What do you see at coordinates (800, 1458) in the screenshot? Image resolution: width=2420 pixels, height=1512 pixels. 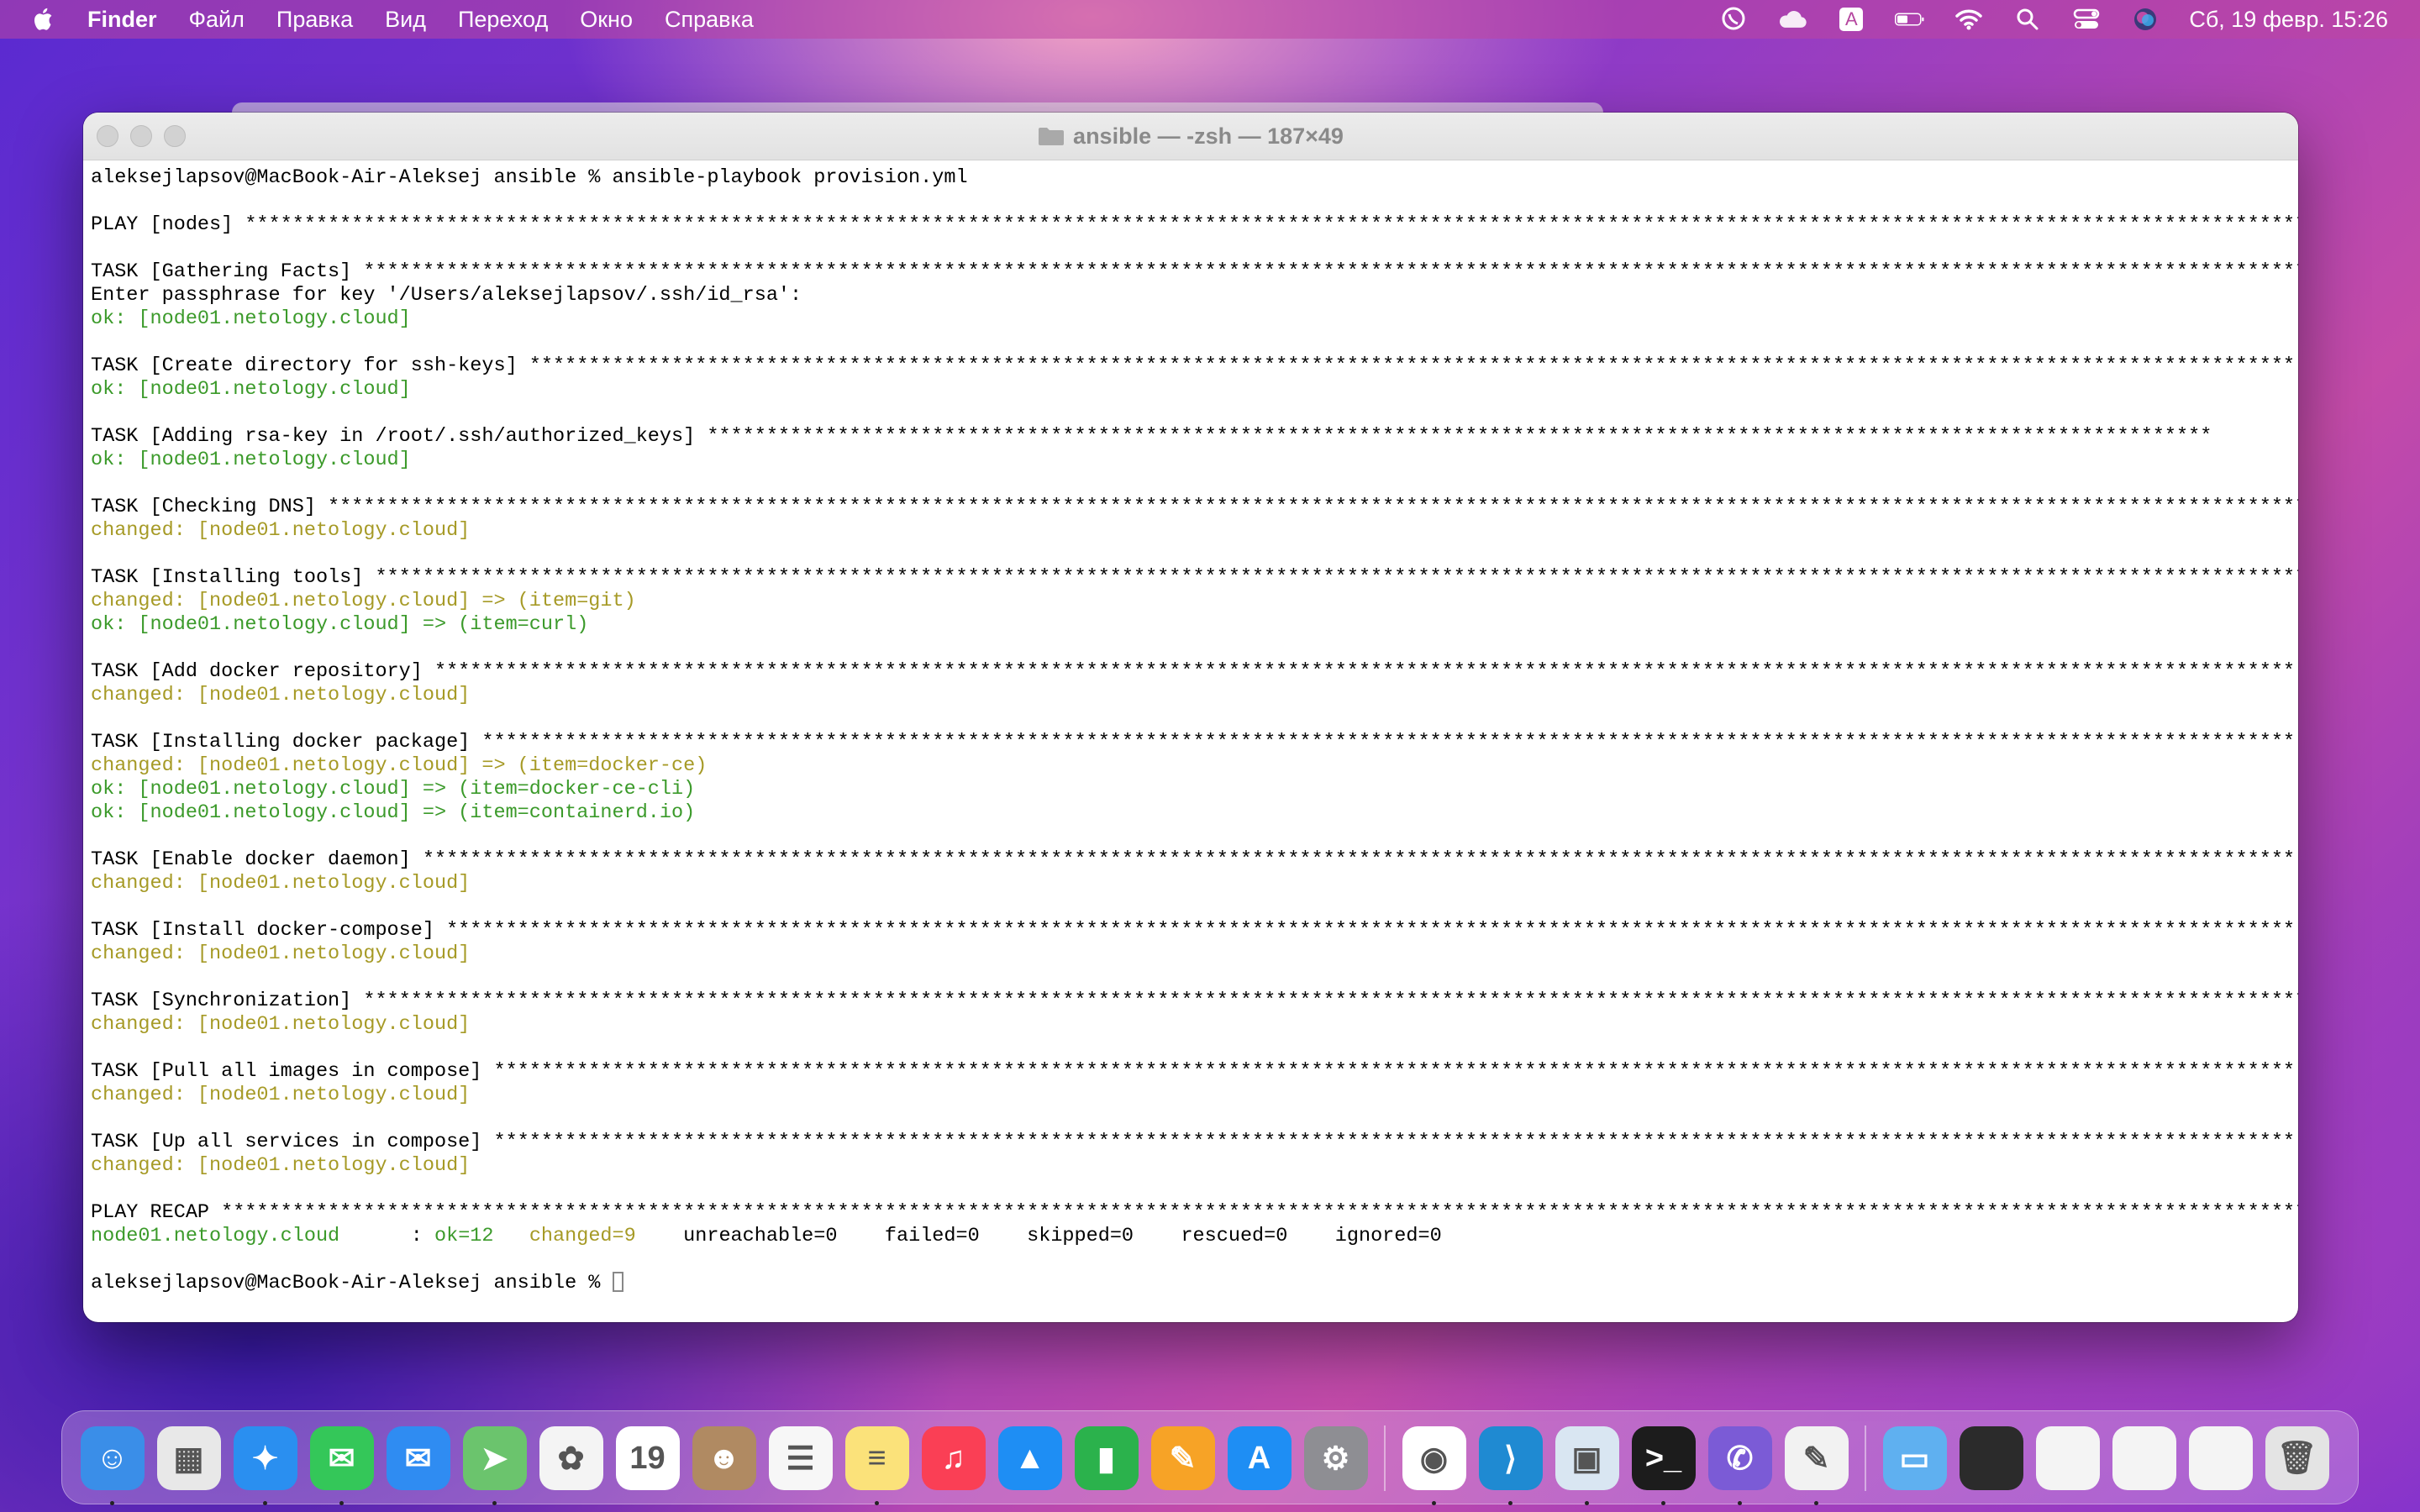 I see `dock-item-reminders: ☰` at bounding box center [800, 1458].